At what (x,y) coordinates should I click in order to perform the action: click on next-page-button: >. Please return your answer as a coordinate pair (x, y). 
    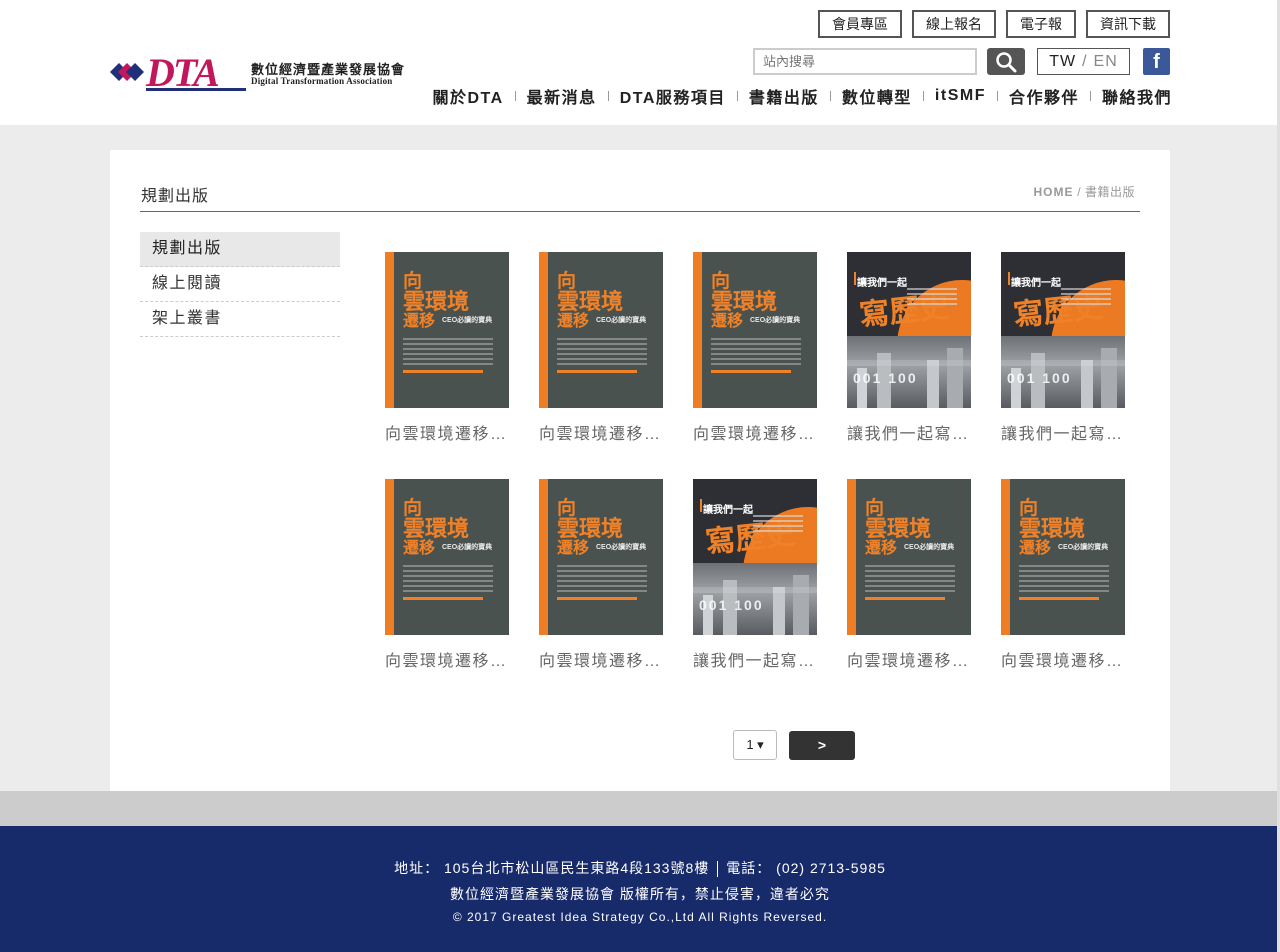
    Looking at the image, I should click on (822, 745).